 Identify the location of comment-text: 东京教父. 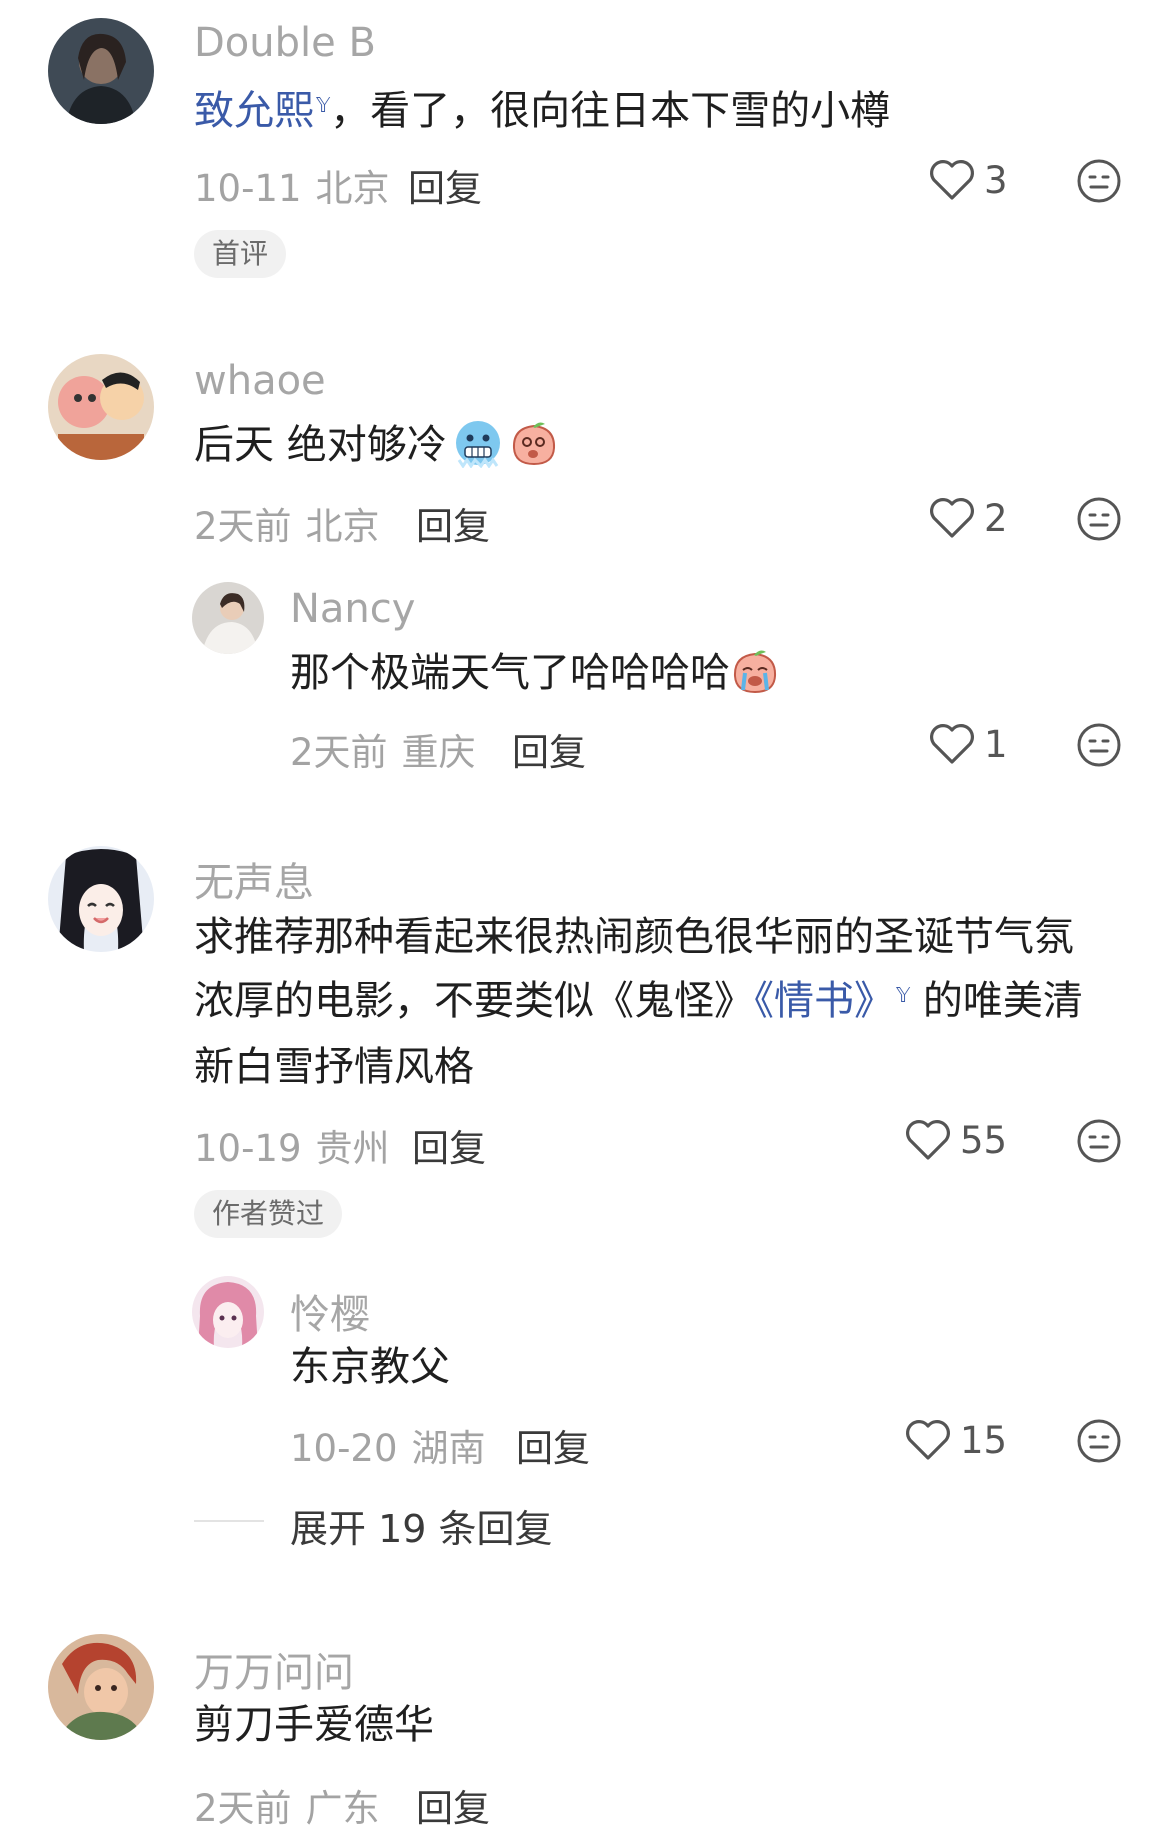
(370, 1367).